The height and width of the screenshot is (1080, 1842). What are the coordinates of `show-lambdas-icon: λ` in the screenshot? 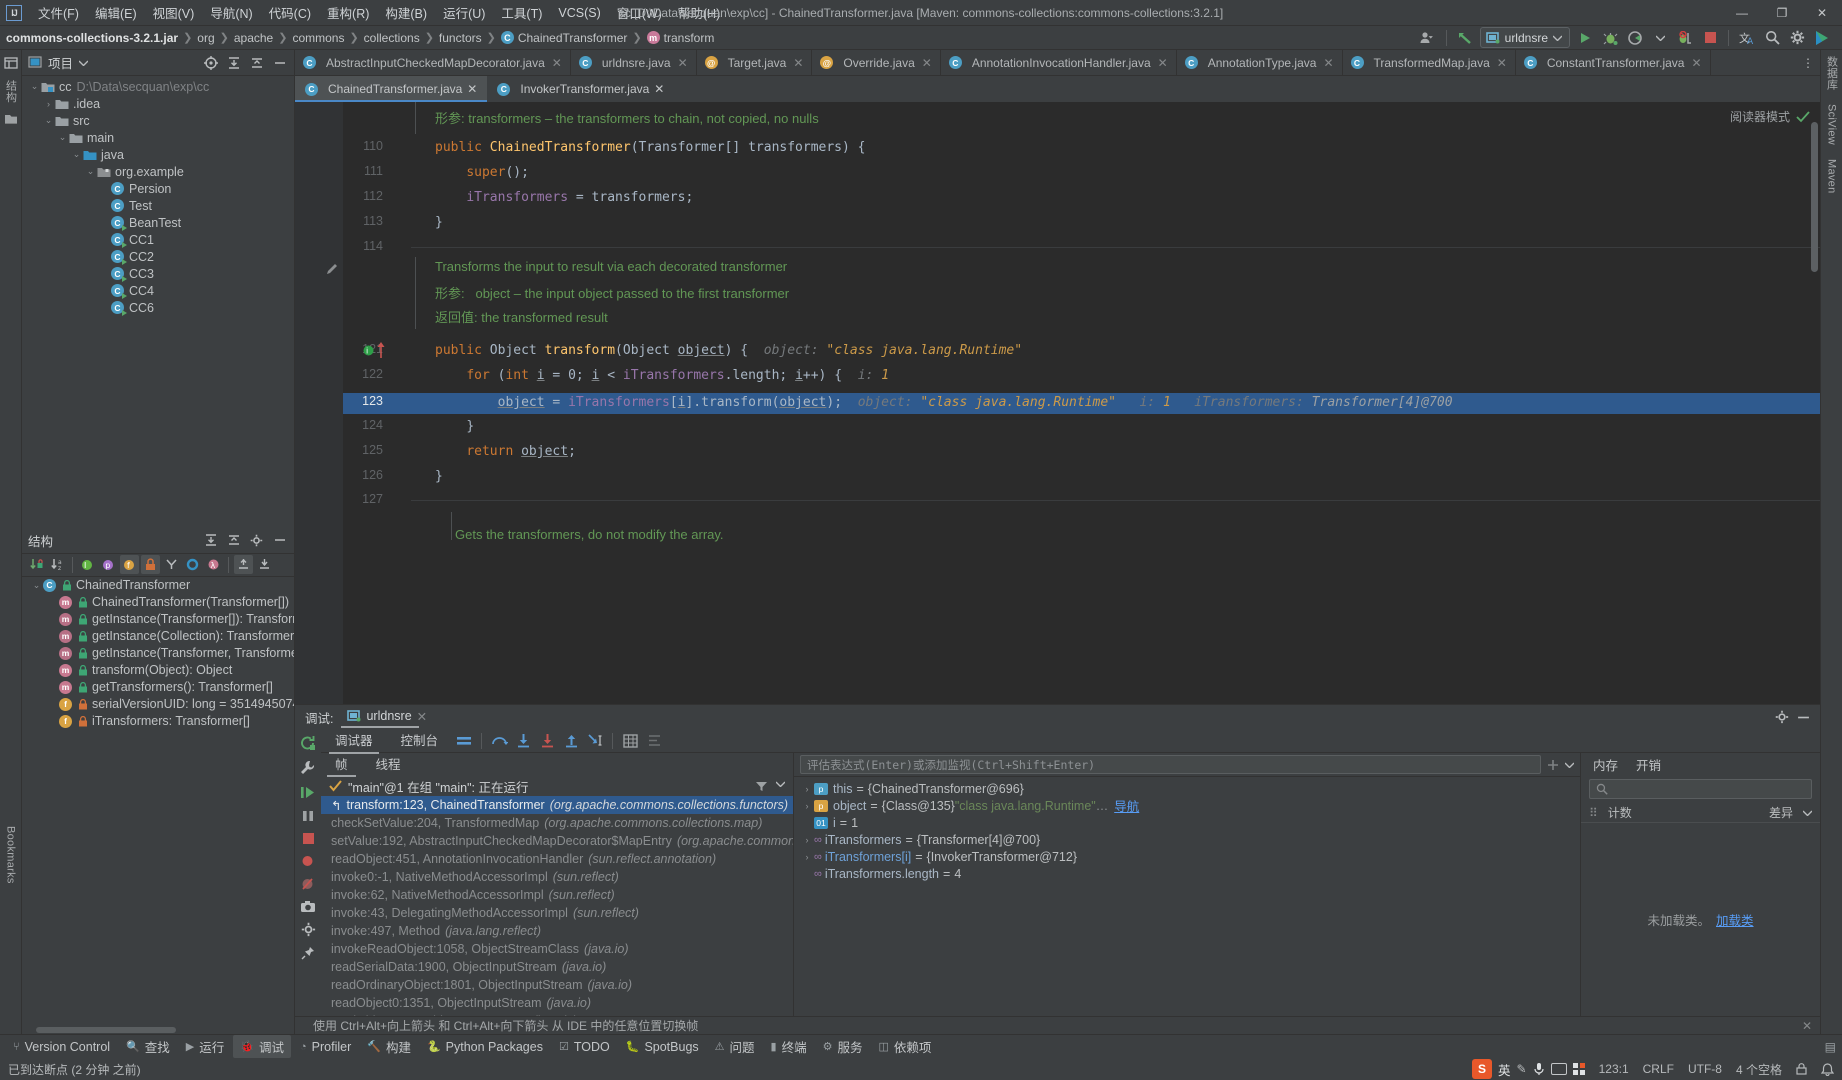 It's located at (213, 564).